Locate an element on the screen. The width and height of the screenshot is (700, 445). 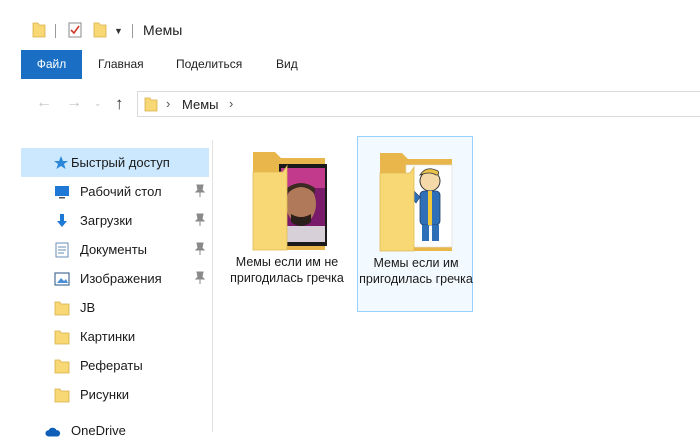
tab-share: Поделиться is located at coordinates (209, 64).